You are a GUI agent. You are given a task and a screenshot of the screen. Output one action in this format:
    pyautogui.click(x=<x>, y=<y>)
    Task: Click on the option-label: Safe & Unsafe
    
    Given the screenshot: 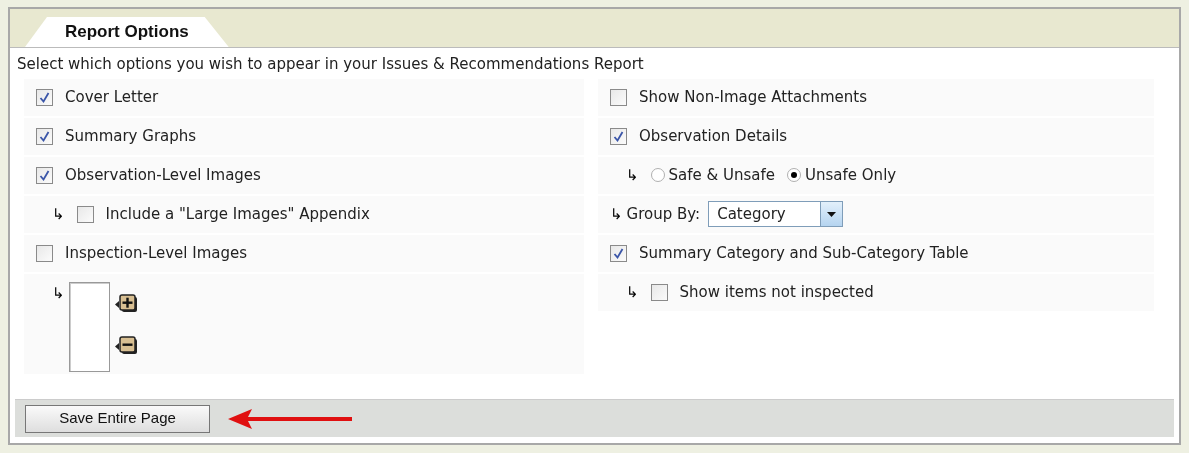 What is the action you would take?
    pyautogui.click(x=722, y=175)
    